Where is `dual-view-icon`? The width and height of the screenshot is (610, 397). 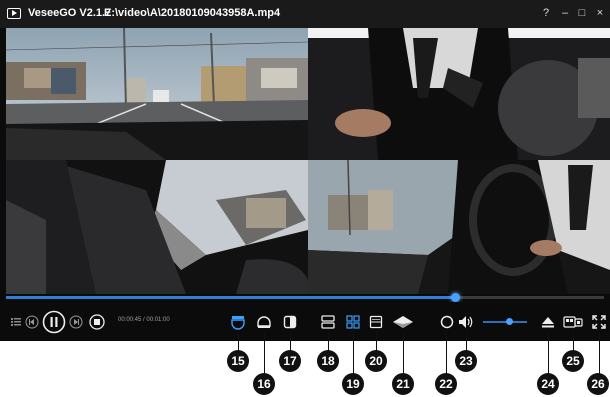
dual-view-icon is located at coordinates (328, 322).